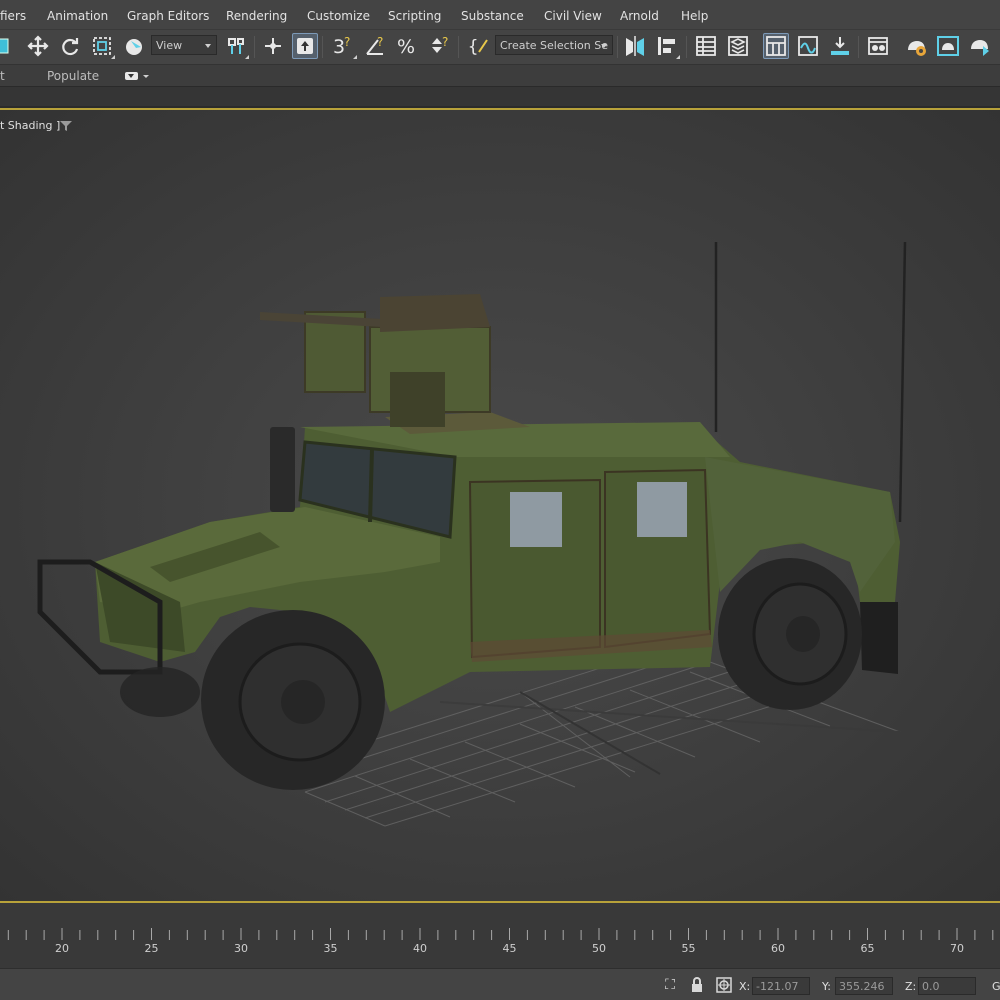 The height and width of the screenshot is (1000, 1000). What do you see at coordinates (256, 16) in the screenshot?
I see `menu-rendering: Rendering` at bounding box center [256, 16].